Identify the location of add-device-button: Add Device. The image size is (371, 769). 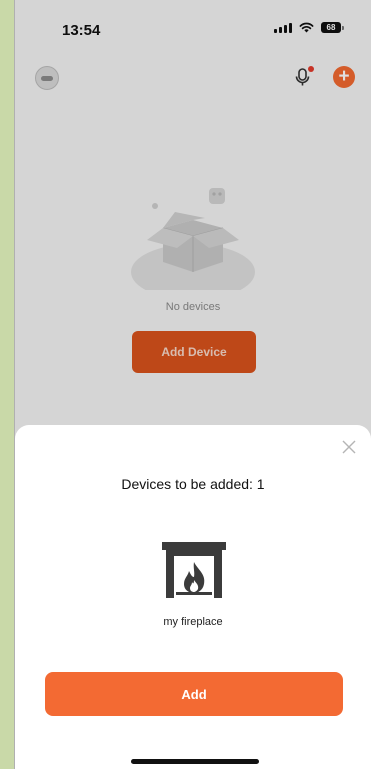
(194, 352).